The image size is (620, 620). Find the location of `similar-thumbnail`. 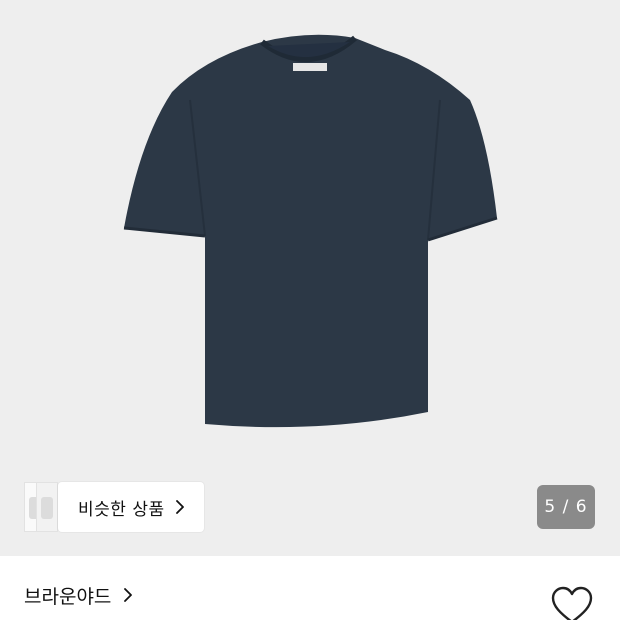

similar-thumbnail is located at coordinates (47, 507).